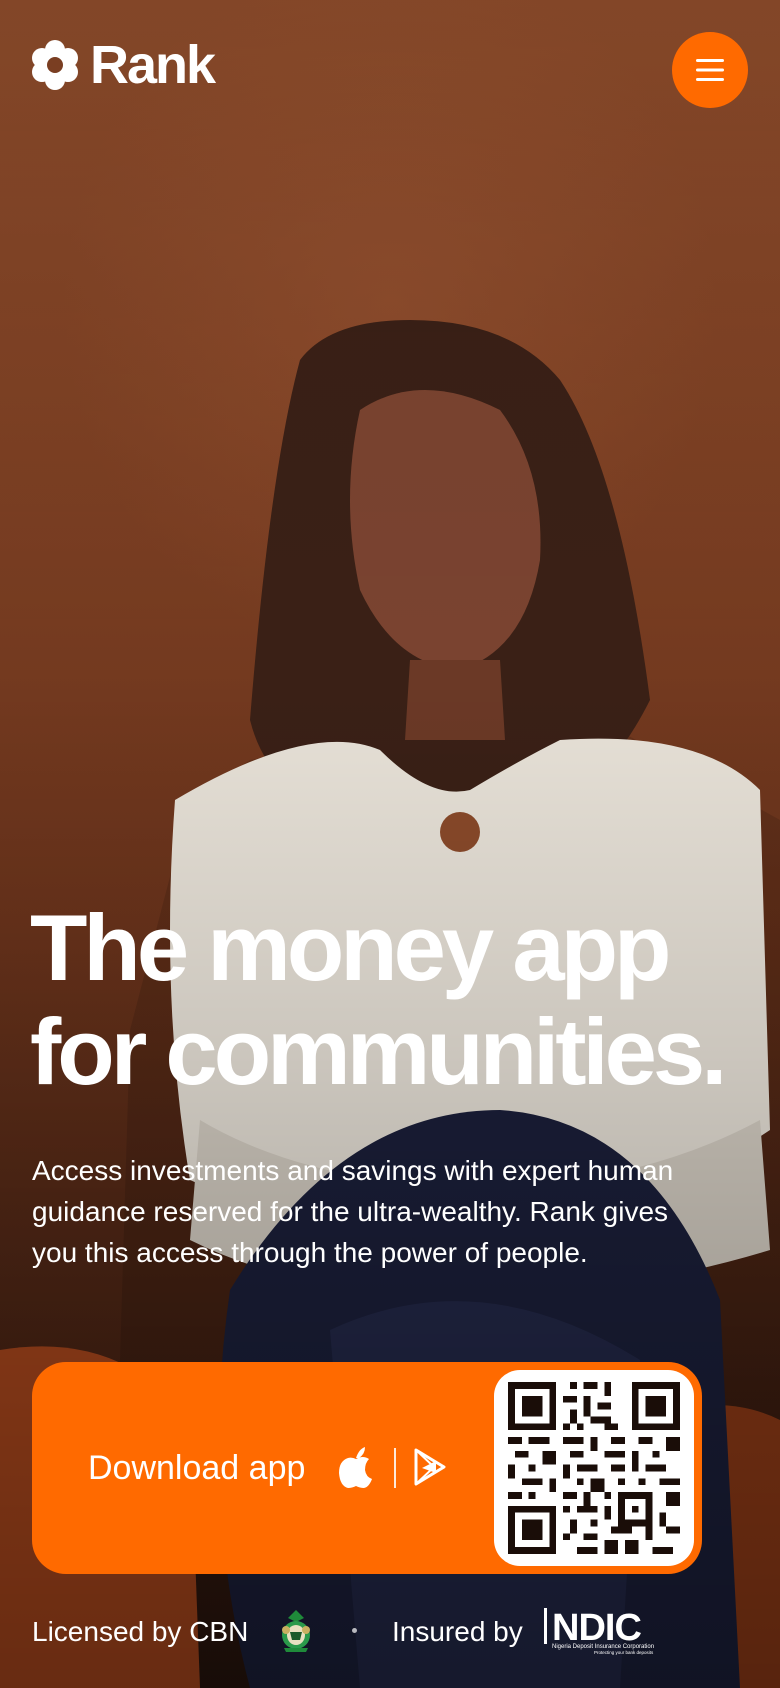 The height and width of the screenshot is (1688, 780). What do you see at coordinates (196, 1468) in the screenshot?
I see `download-app-label: Download app` at bounding box center [196, 1468].